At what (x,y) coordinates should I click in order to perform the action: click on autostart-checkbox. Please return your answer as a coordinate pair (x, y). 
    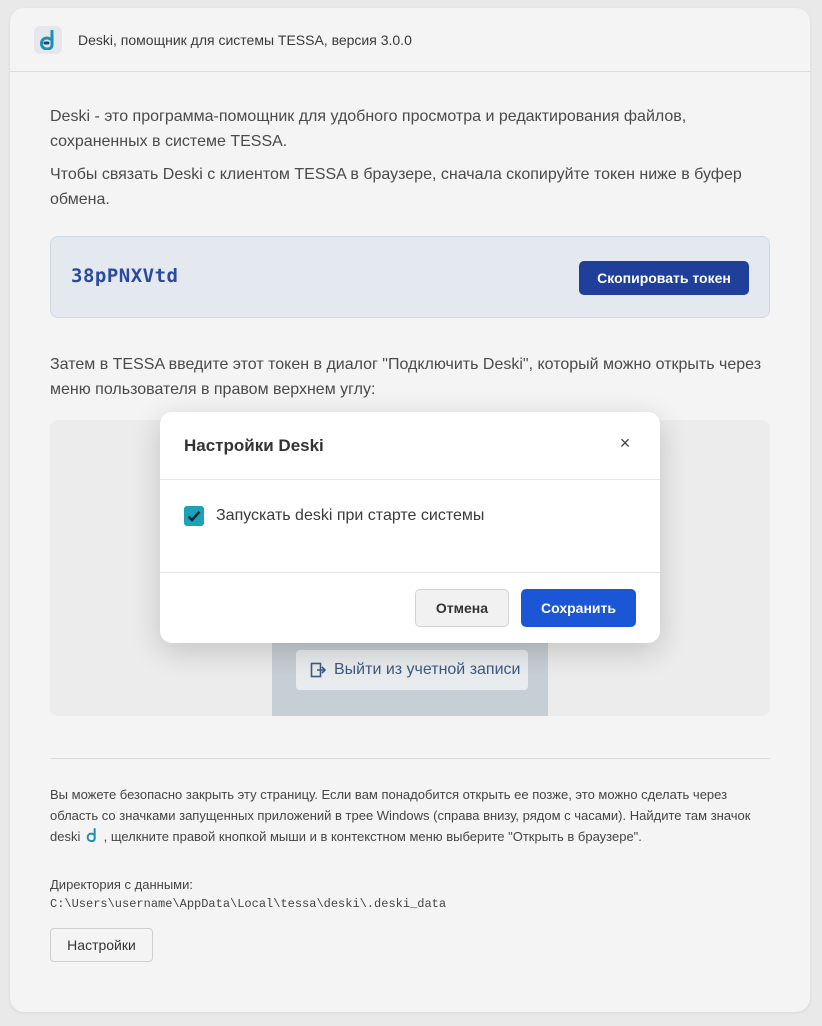
    Looking at the image, I should click on (194, 516).